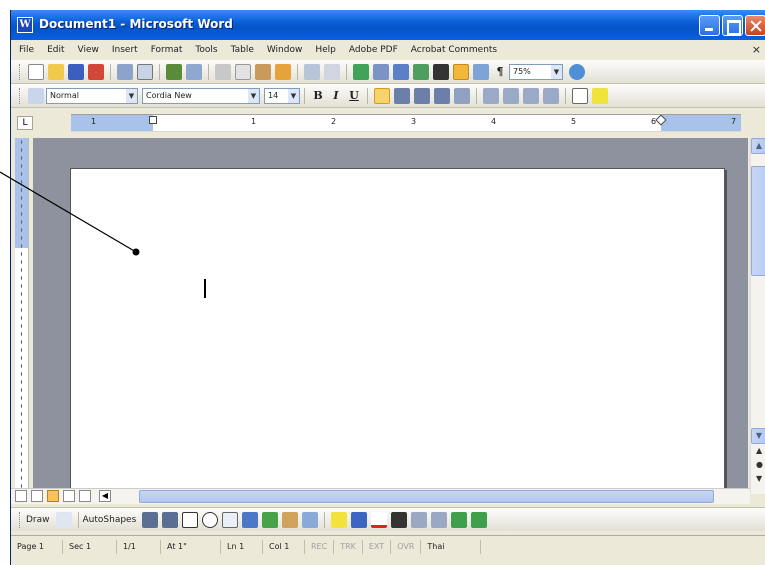 The image size is (765, 565). I want to click on borders-icon, so click(580, 95).